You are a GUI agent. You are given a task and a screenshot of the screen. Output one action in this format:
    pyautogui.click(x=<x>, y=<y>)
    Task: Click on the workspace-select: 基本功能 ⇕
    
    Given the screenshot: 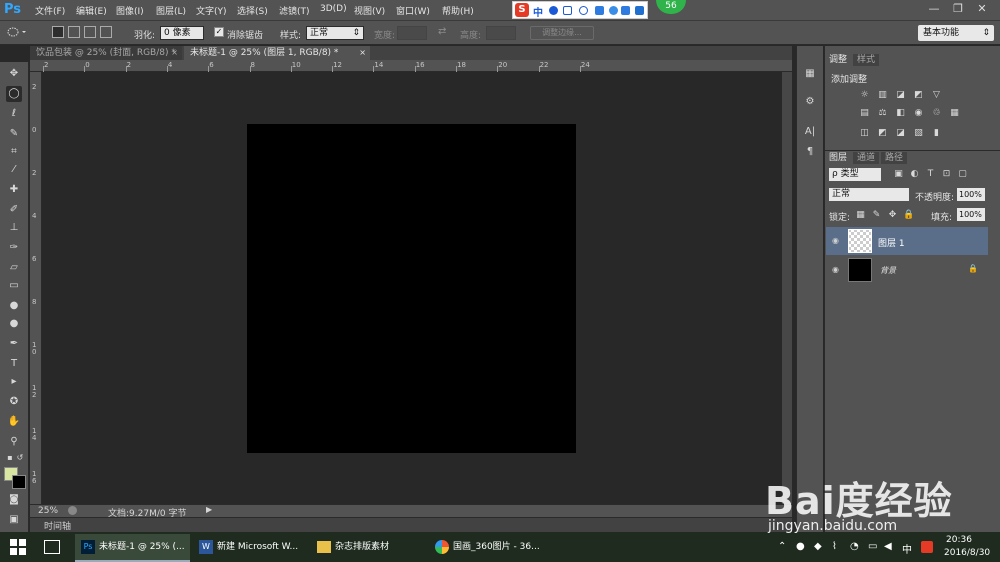 What is the action you would take?
    pyautogui.click(x=956, y=33)
    